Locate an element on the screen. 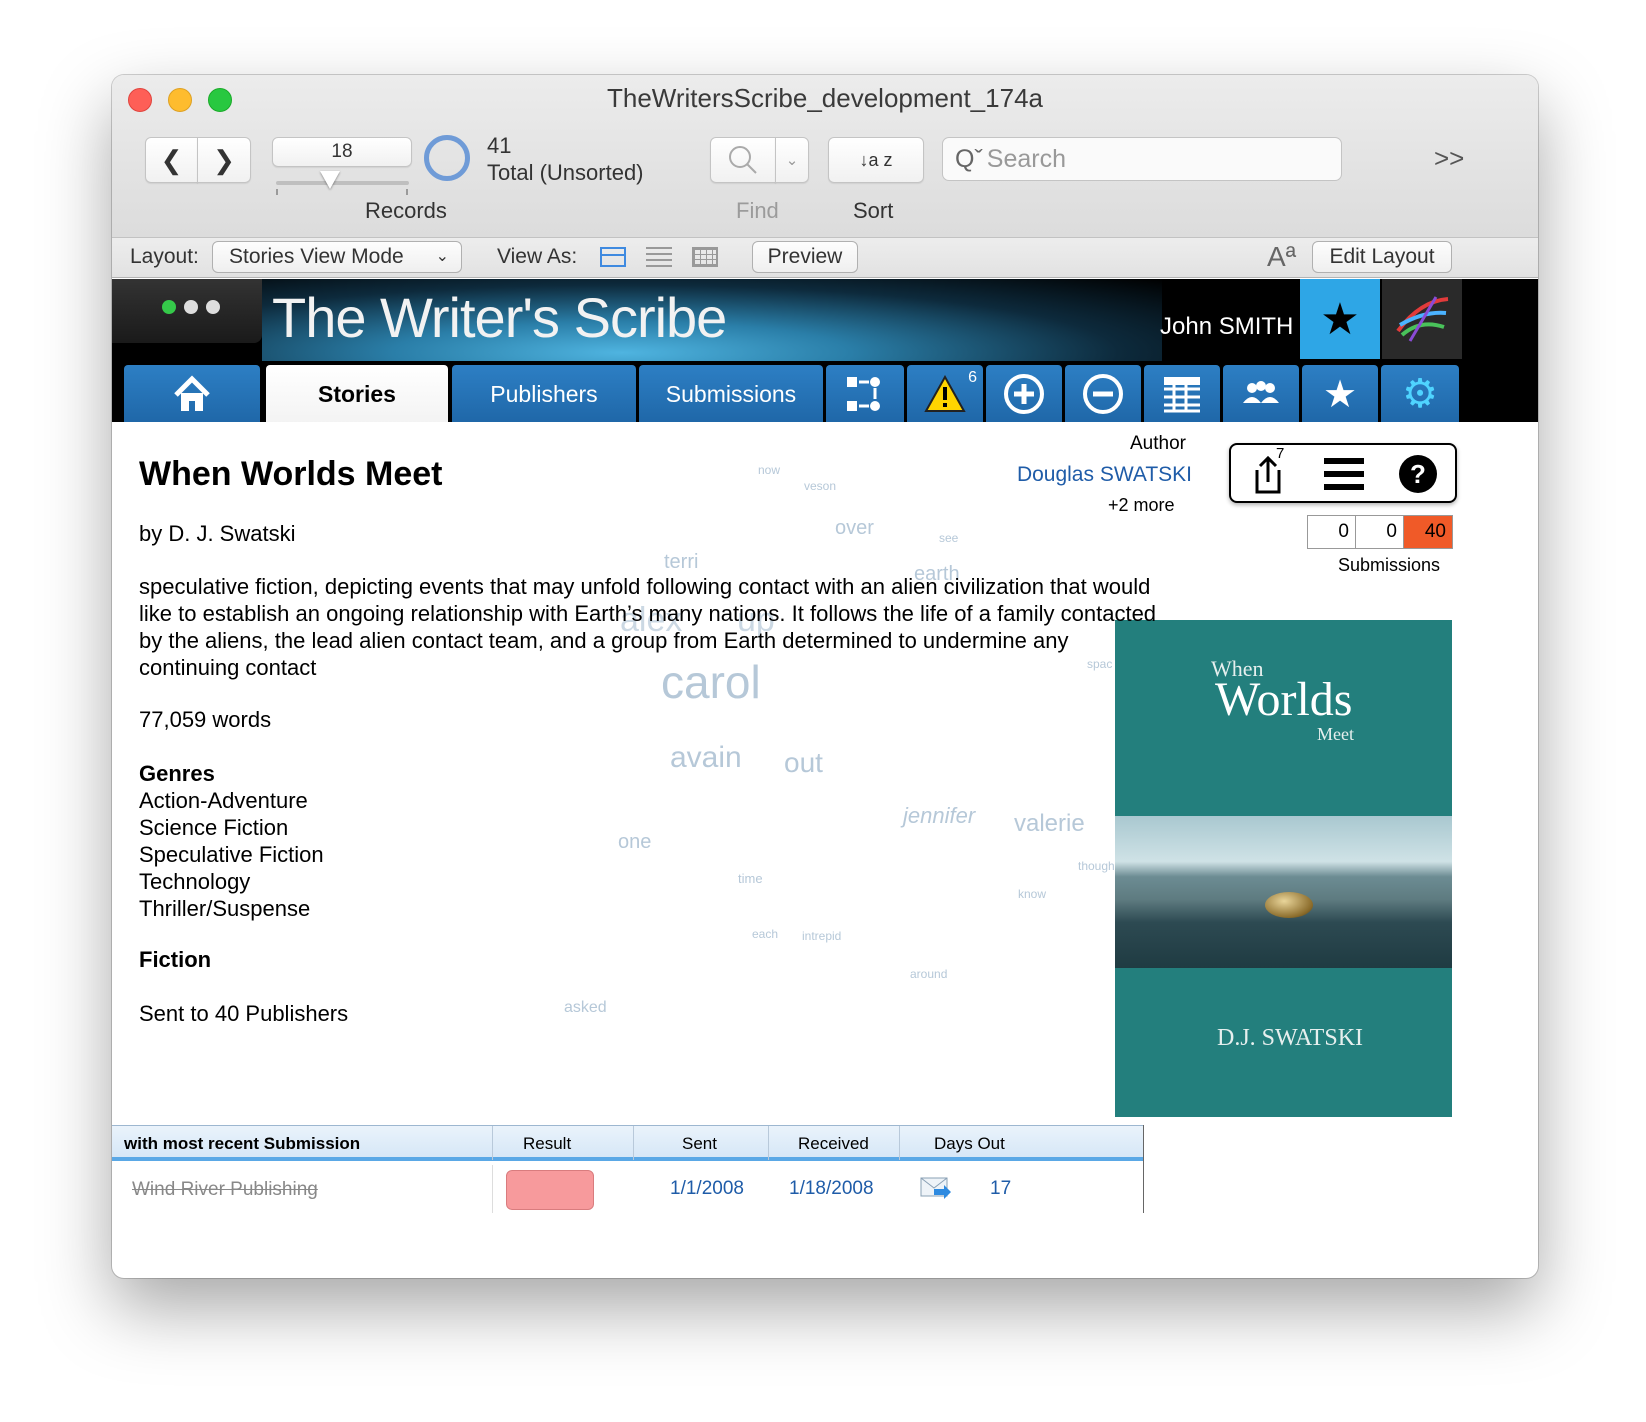 The width and height of the screenshot is (1646, 1422). column-divider is located at coordinates (633, 1143).